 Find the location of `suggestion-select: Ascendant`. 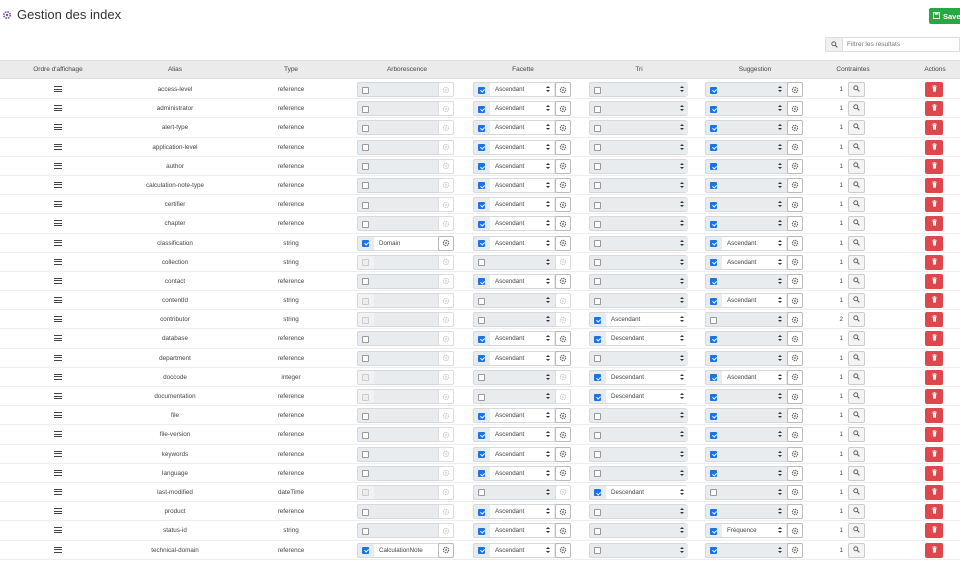

suggestion-select: Ascendant is located at coordinates (754, 243).